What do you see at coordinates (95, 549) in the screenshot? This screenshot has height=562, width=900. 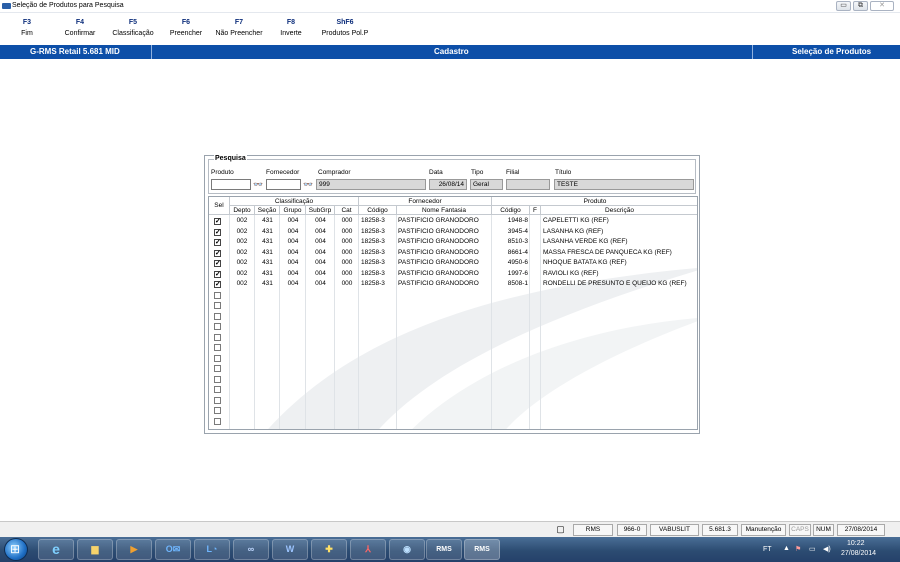 I see `file-explorer-icon: ▆` at bounding box center [95, 549].